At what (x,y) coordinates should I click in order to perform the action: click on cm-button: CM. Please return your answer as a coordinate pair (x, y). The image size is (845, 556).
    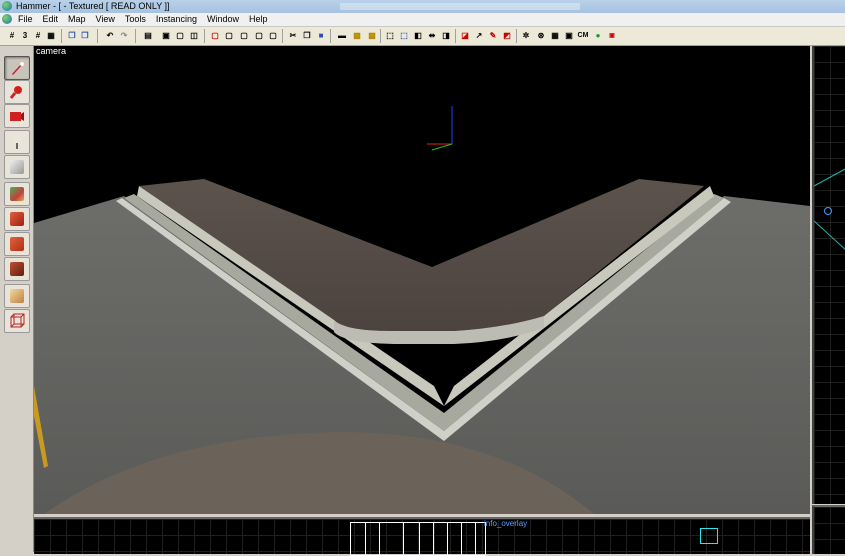
    Looking at the image, I should click on (583, 35).